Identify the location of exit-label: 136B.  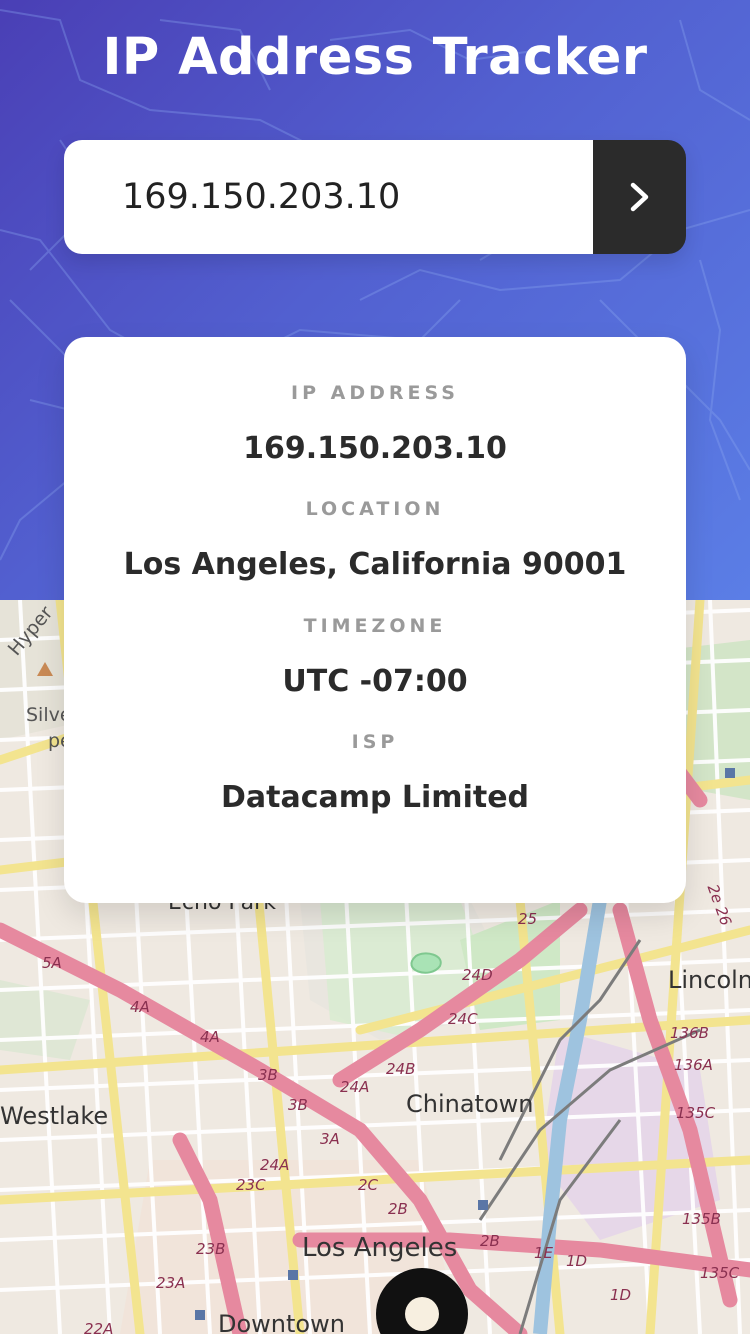
(689, 1033).